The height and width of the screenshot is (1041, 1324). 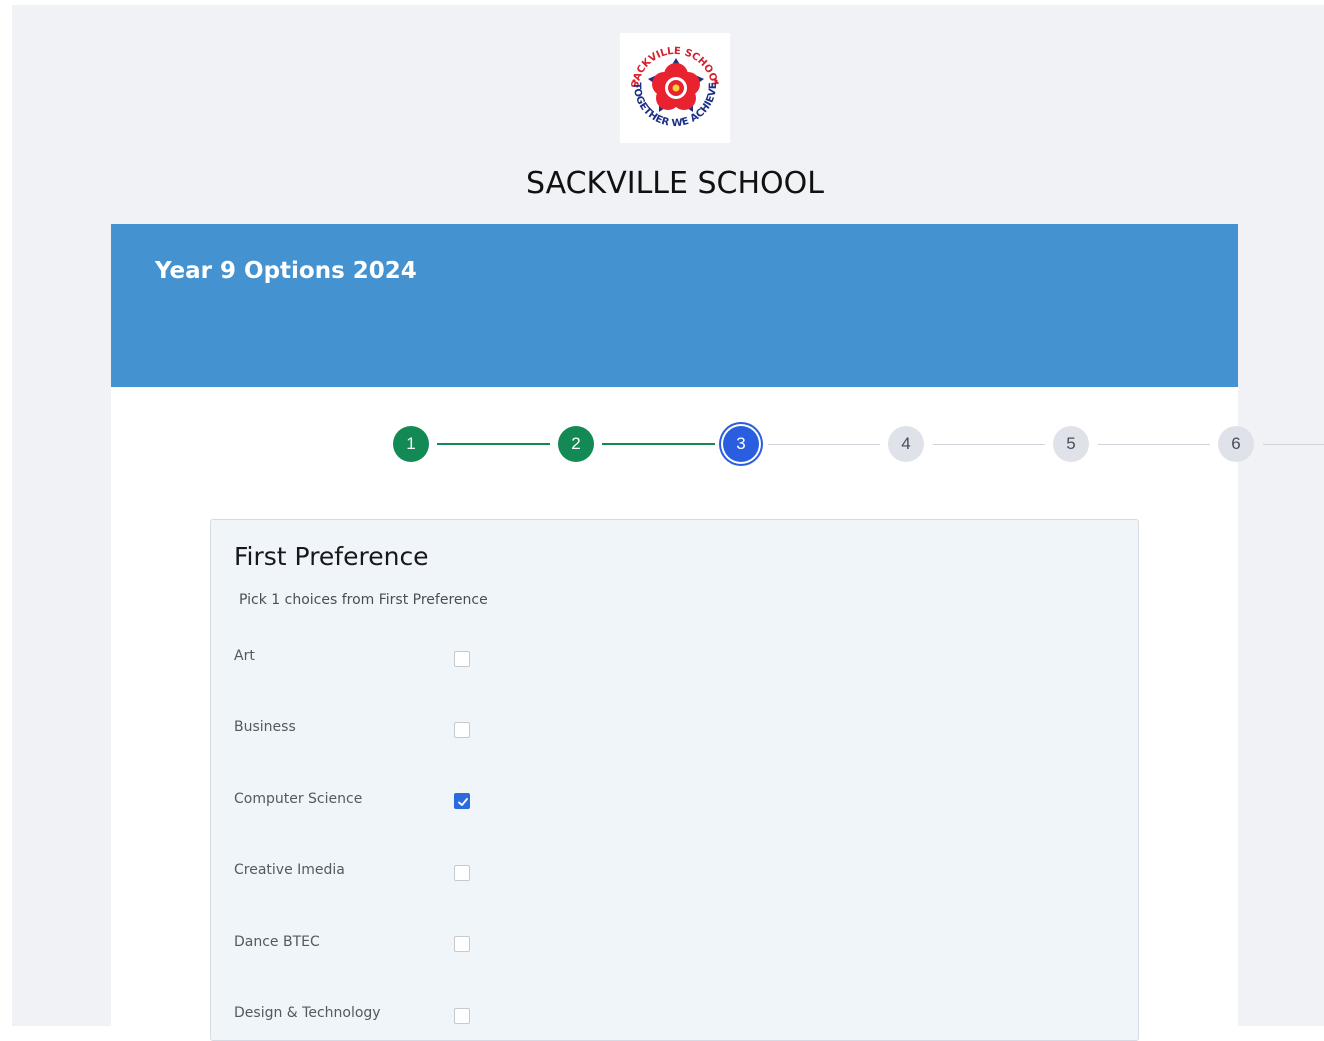 I want to click on step-2: 2, so click(x=576, y=444).